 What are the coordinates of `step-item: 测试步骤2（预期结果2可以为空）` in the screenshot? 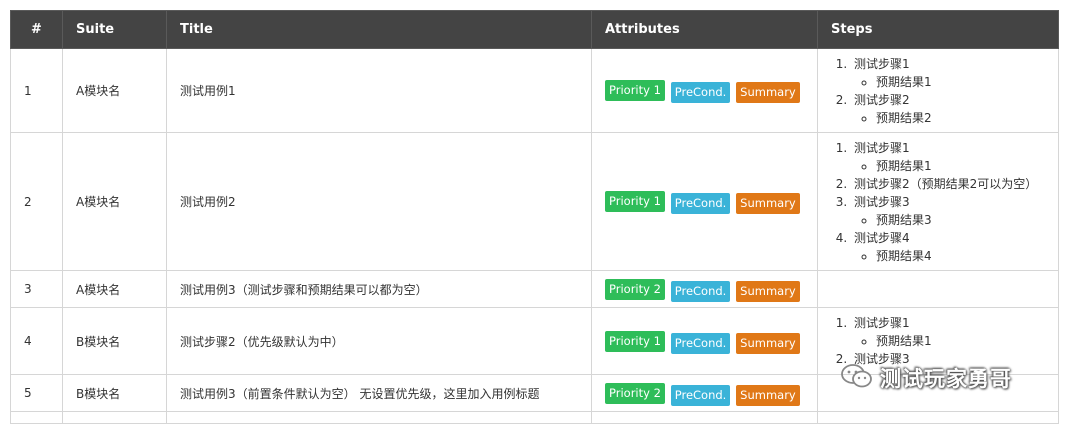 It's located at (948, 184).